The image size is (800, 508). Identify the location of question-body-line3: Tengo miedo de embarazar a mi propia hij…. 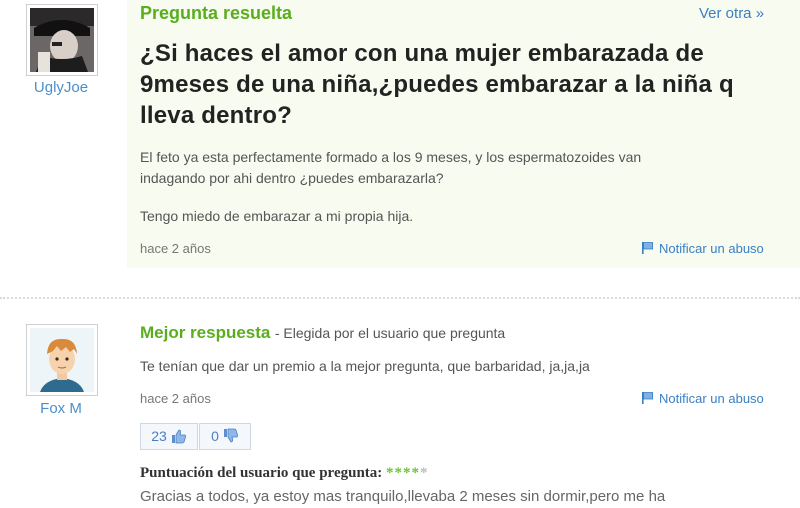
(277, 216).